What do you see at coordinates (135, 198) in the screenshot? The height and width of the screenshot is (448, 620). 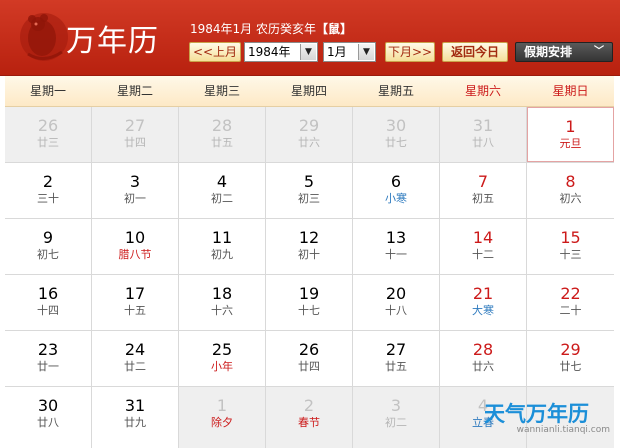 I see `lunar-day-label: 初一` at bounding box center [135, 198].